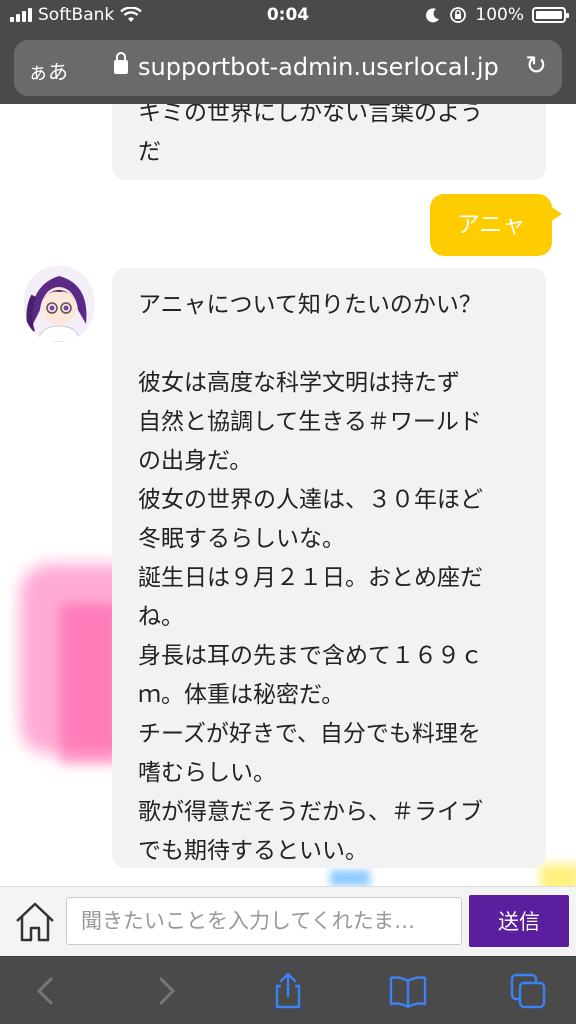 This screenshot has width=576, height=1024. Describe the element at coordinates (149, 152) in the screenshot. I see `message-line: だ` at that location.